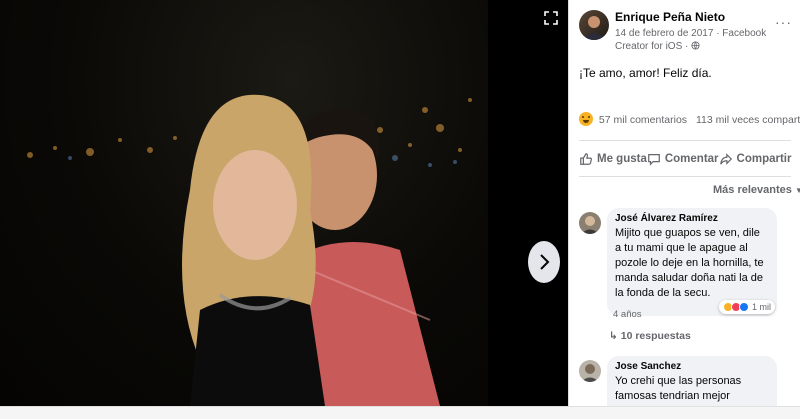 The image size is (800, 419). Describe the element at coordinates (744, 307) in the screenshot. I see `like-reaction-icon` at that location.